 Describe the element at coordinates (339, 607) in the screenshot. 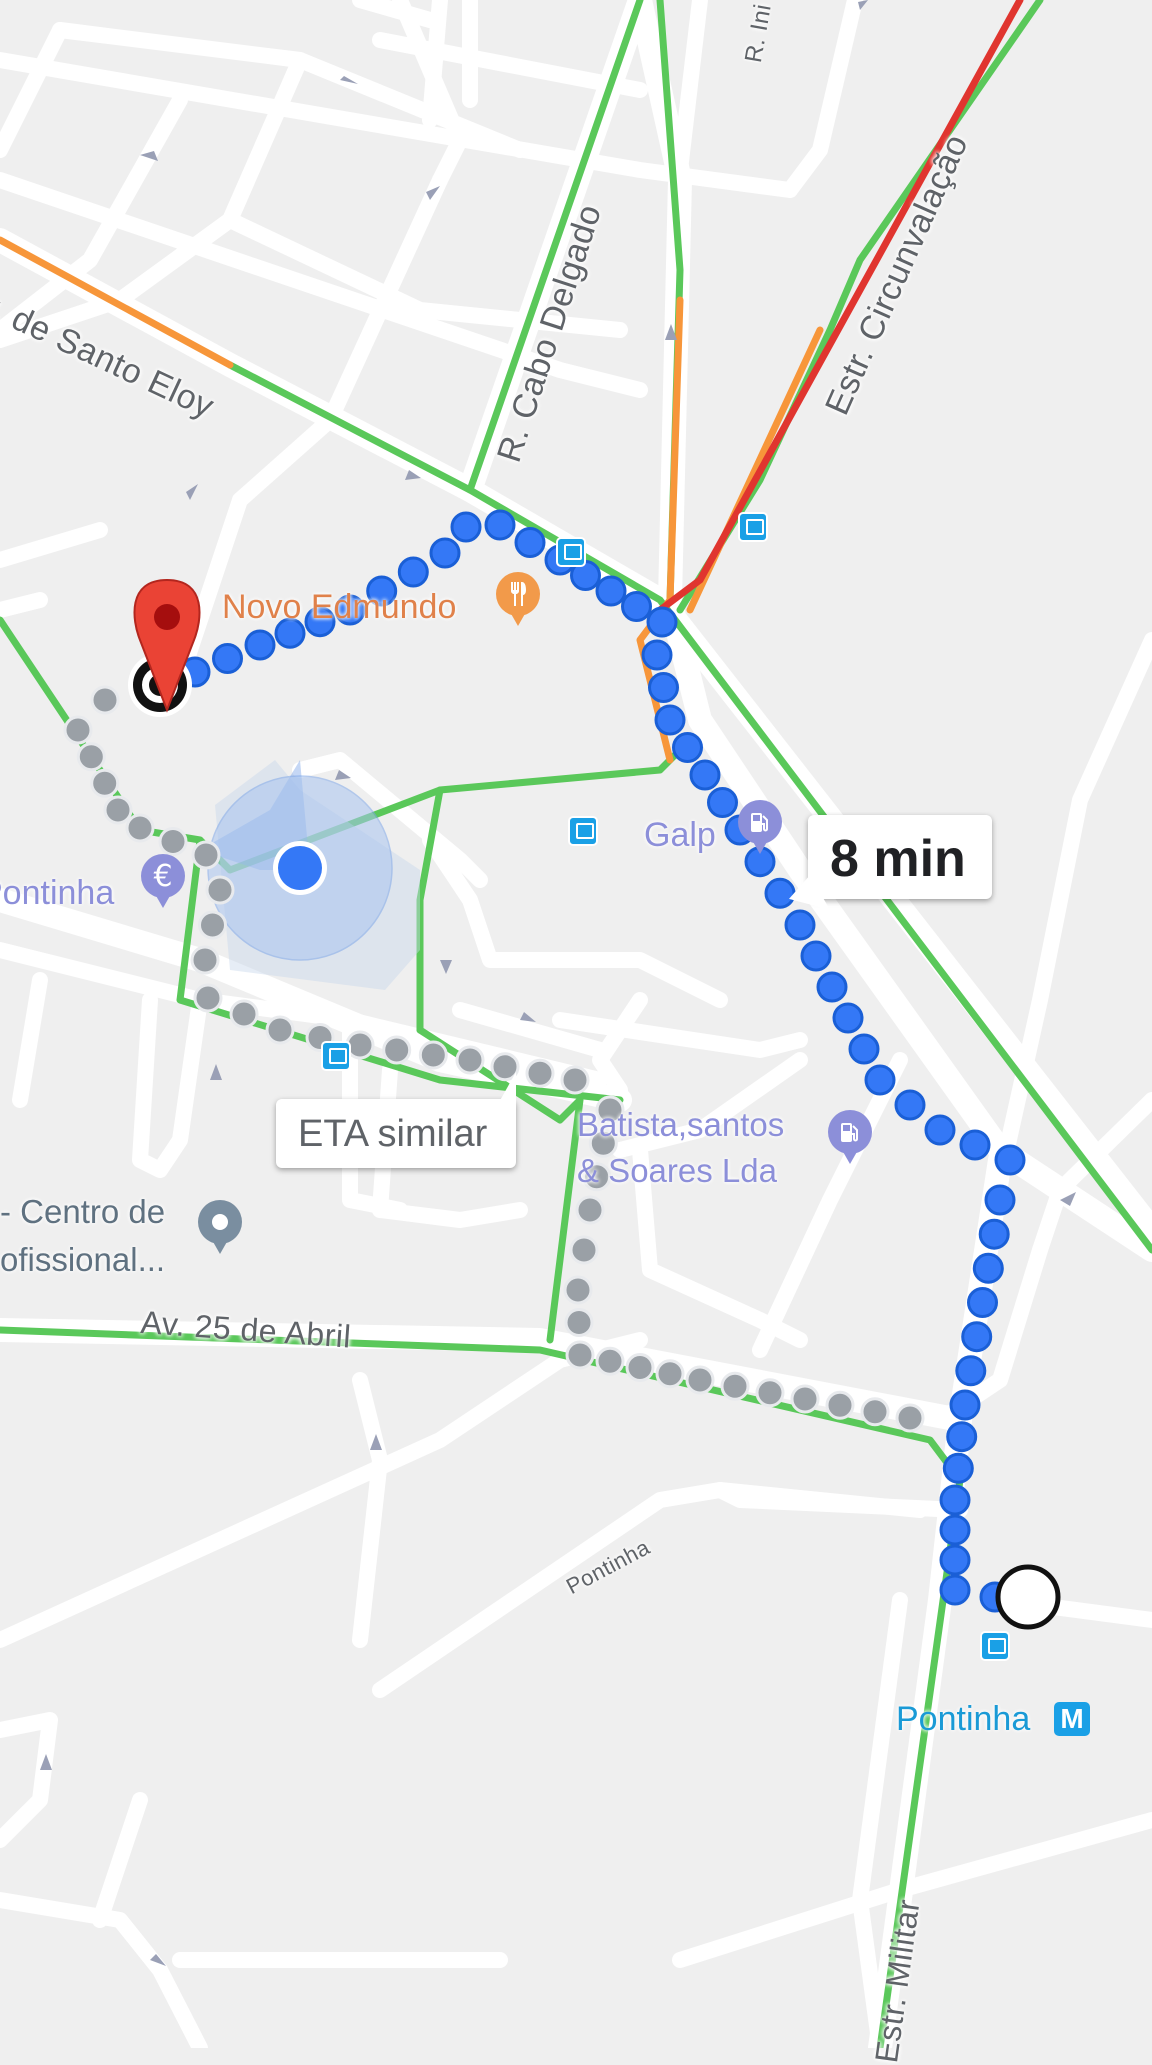

I see `poi-label-novo-edmundo: Novo Edmundo` at that location.